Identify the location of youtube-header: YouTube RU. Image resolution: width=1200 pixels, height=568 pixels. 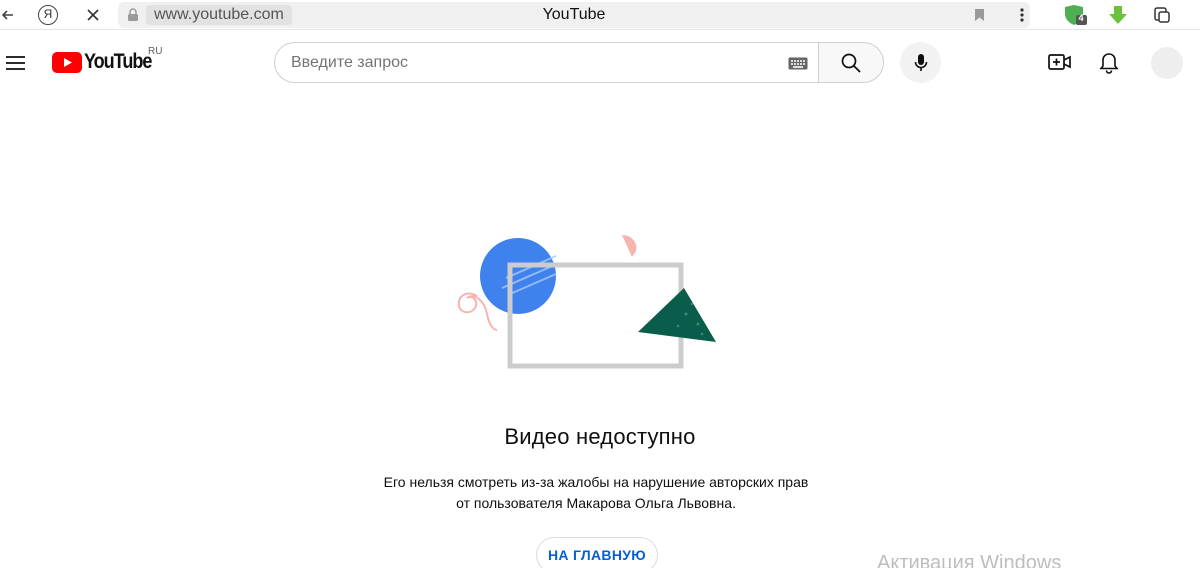
(600, 63).